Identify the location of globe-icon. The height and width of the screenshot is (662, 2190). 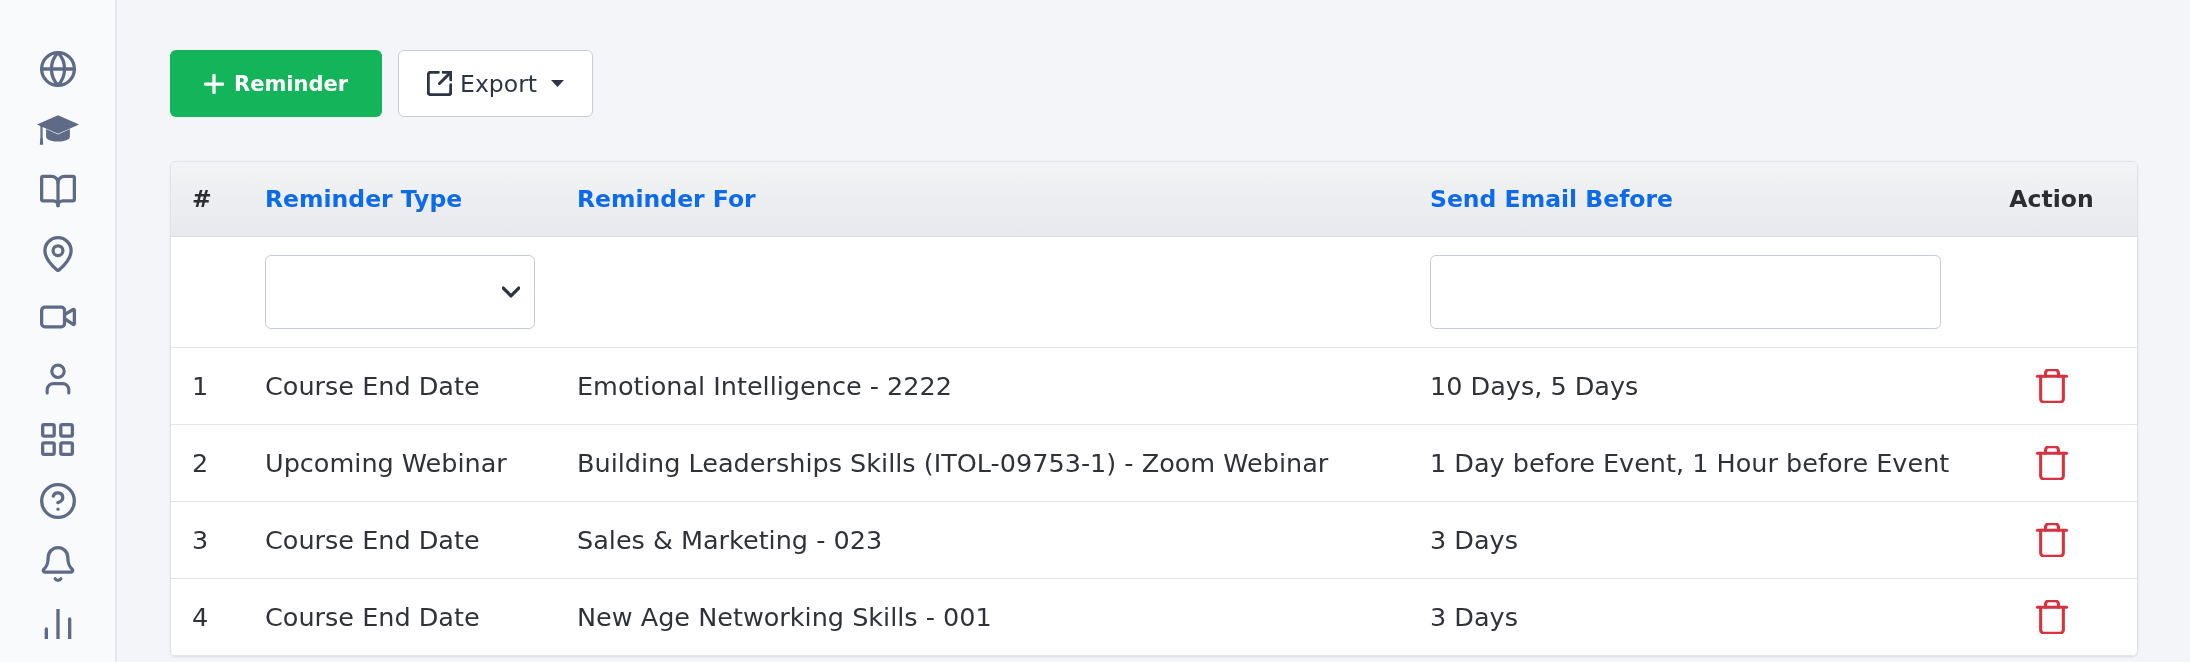
(57, 69).